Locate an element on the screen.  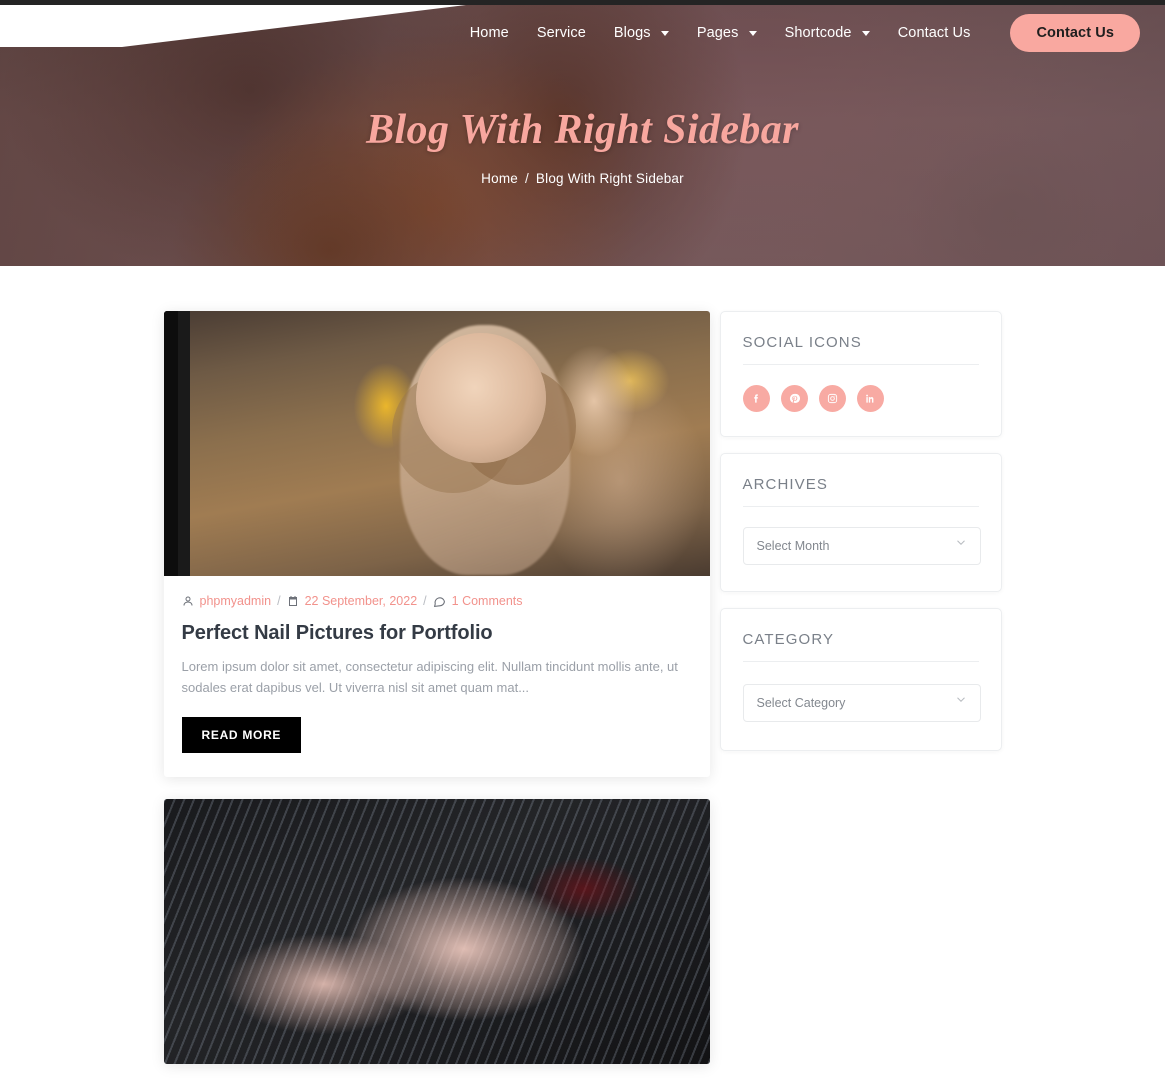
post-author: phpmyadmin is located at coordinates (236, 601).